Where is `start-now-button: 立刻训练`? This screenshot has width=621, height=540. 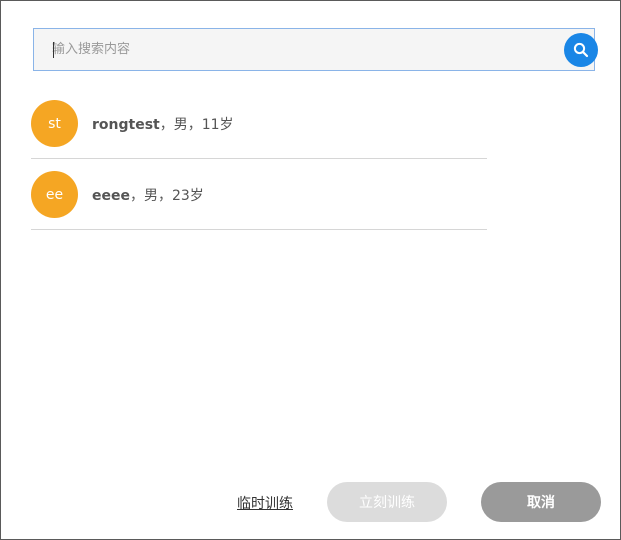
start-now-button: 立刻训练 is located at coordinates (387, 502).